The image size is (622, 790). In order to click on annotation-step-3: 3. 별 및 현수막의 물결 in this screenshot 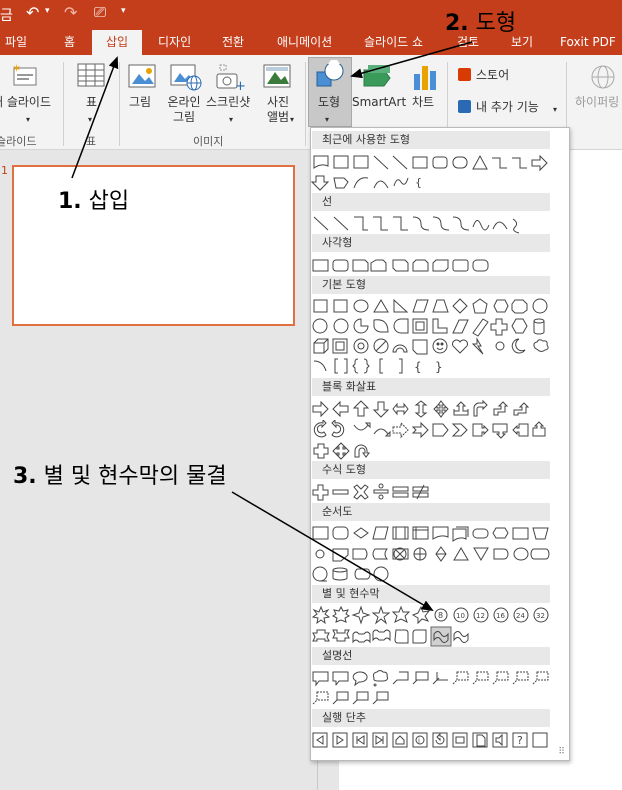, I will do `click(120, 474)`.